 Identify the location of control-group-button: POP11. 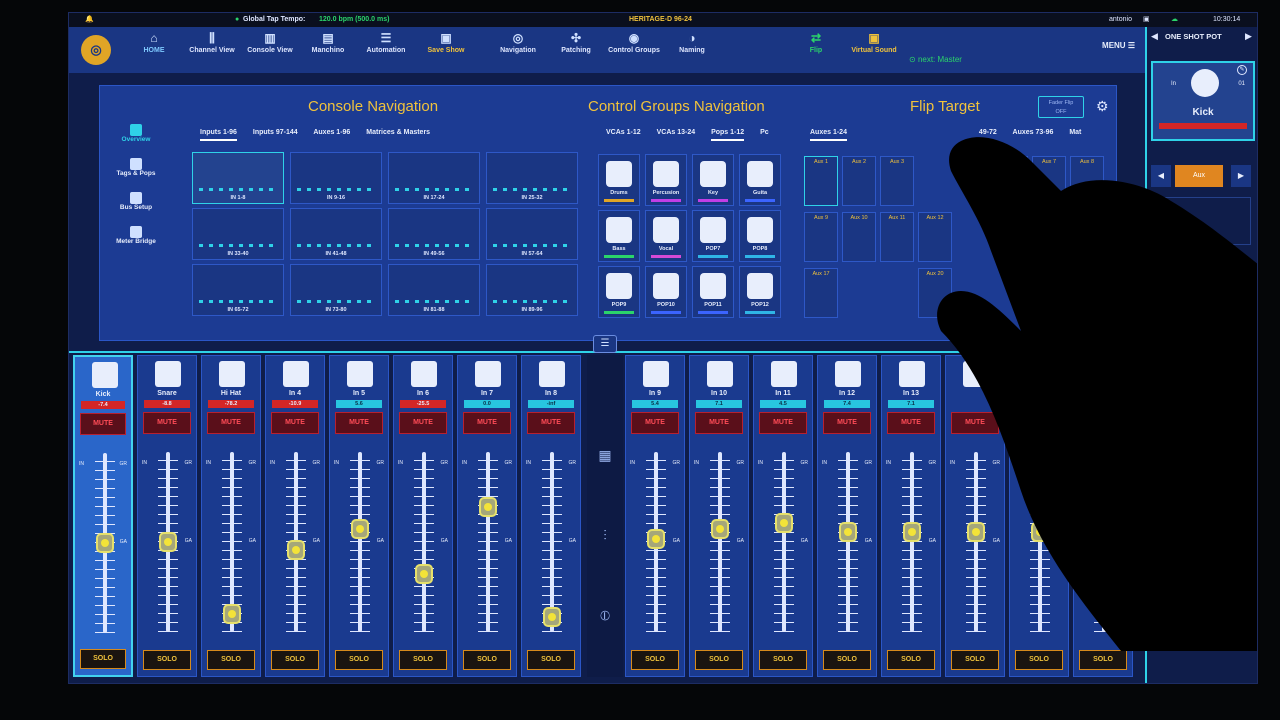
(713, 292).